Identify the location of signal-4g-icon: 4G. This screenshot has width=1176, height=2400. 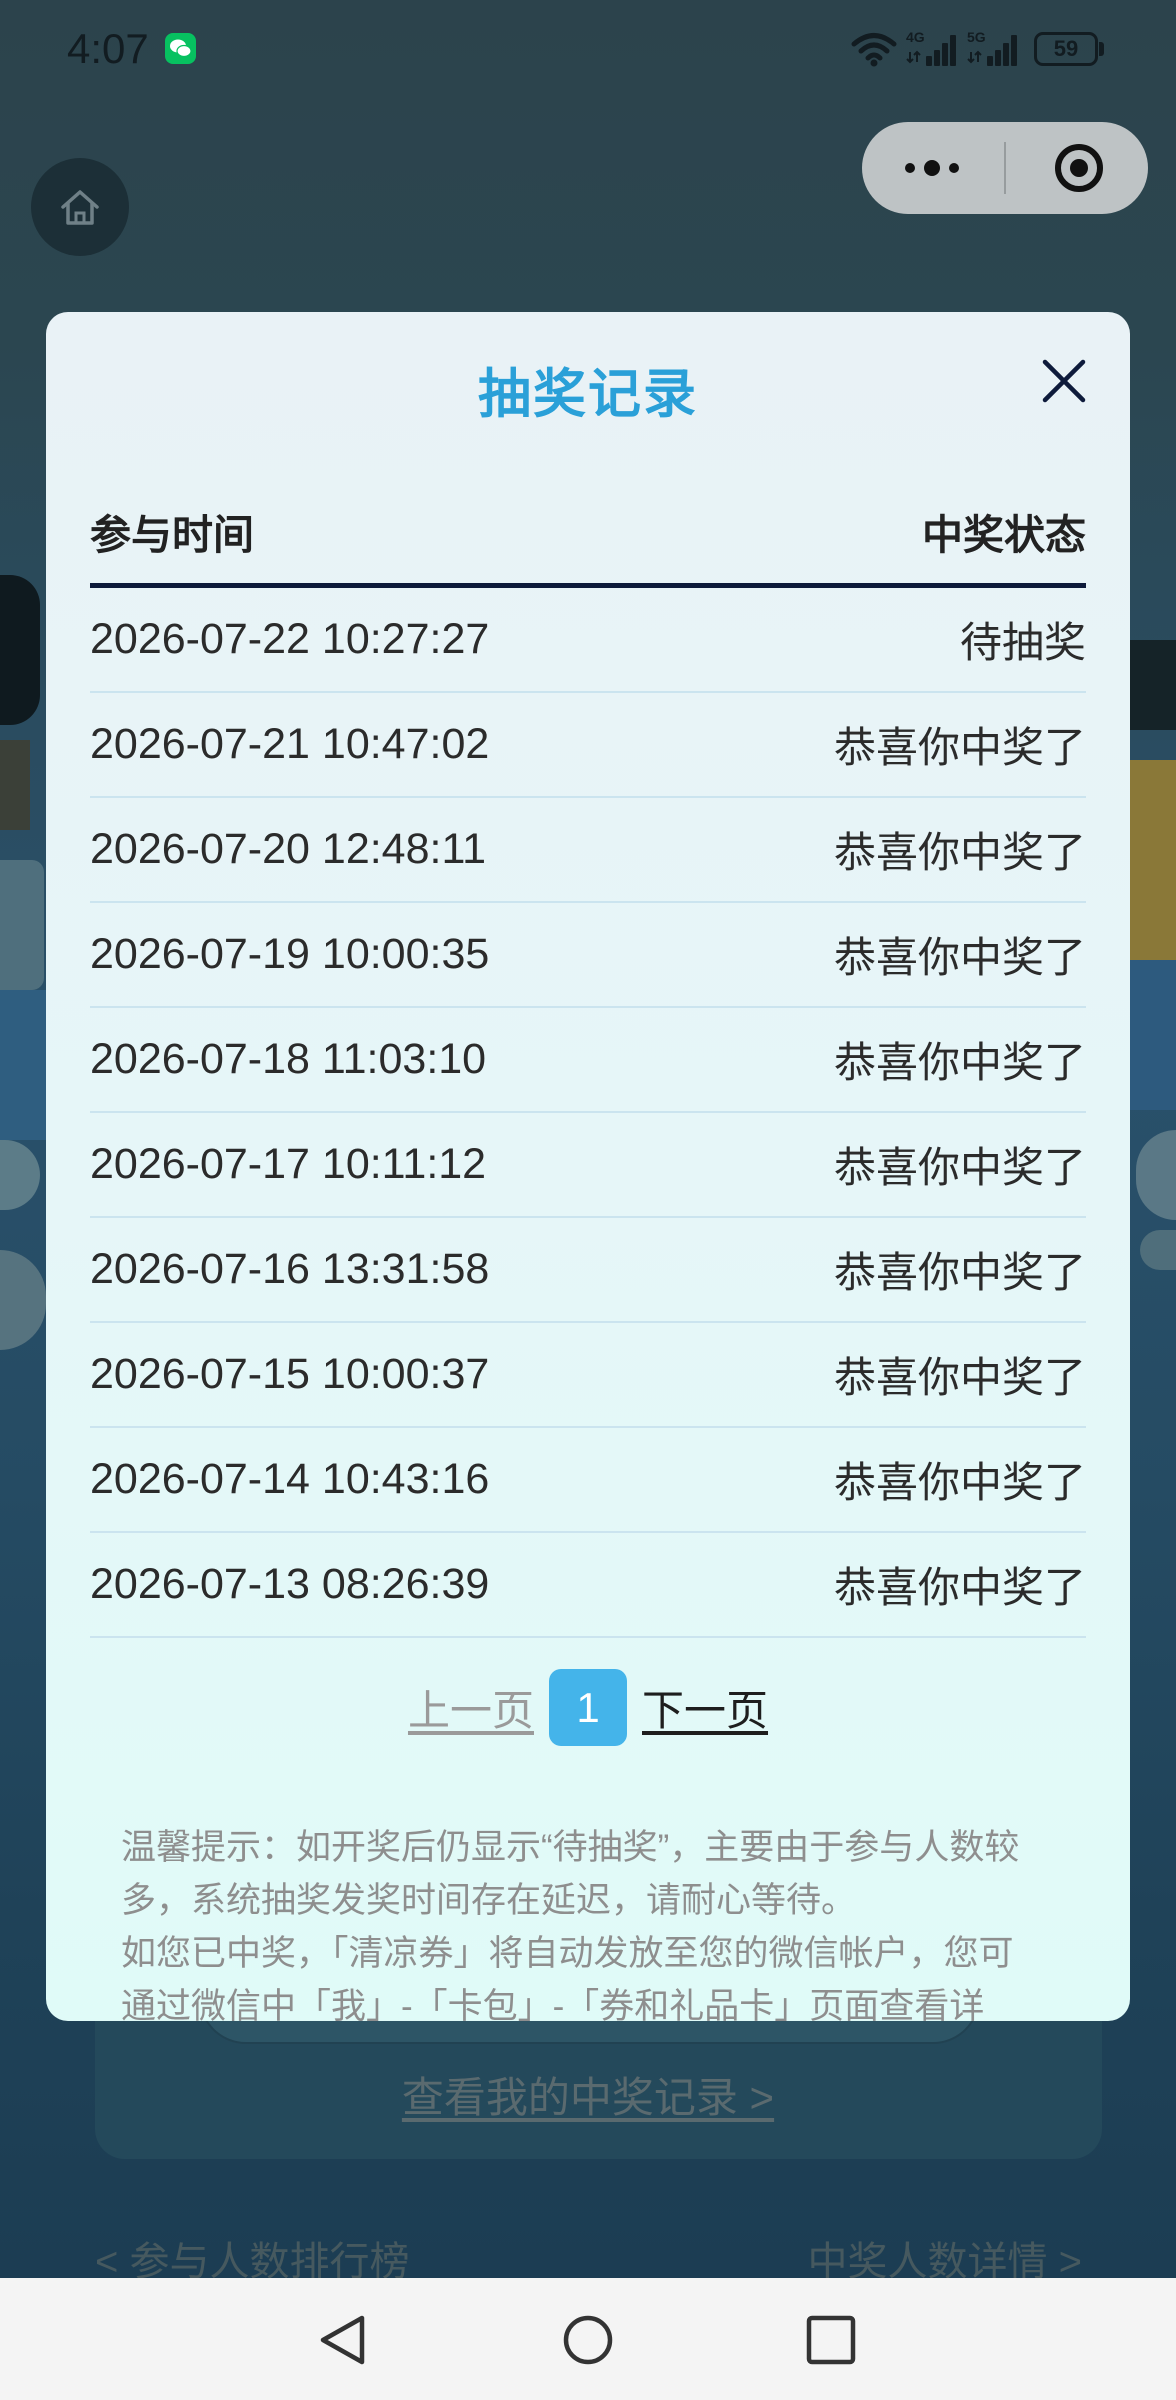
(933, 49).